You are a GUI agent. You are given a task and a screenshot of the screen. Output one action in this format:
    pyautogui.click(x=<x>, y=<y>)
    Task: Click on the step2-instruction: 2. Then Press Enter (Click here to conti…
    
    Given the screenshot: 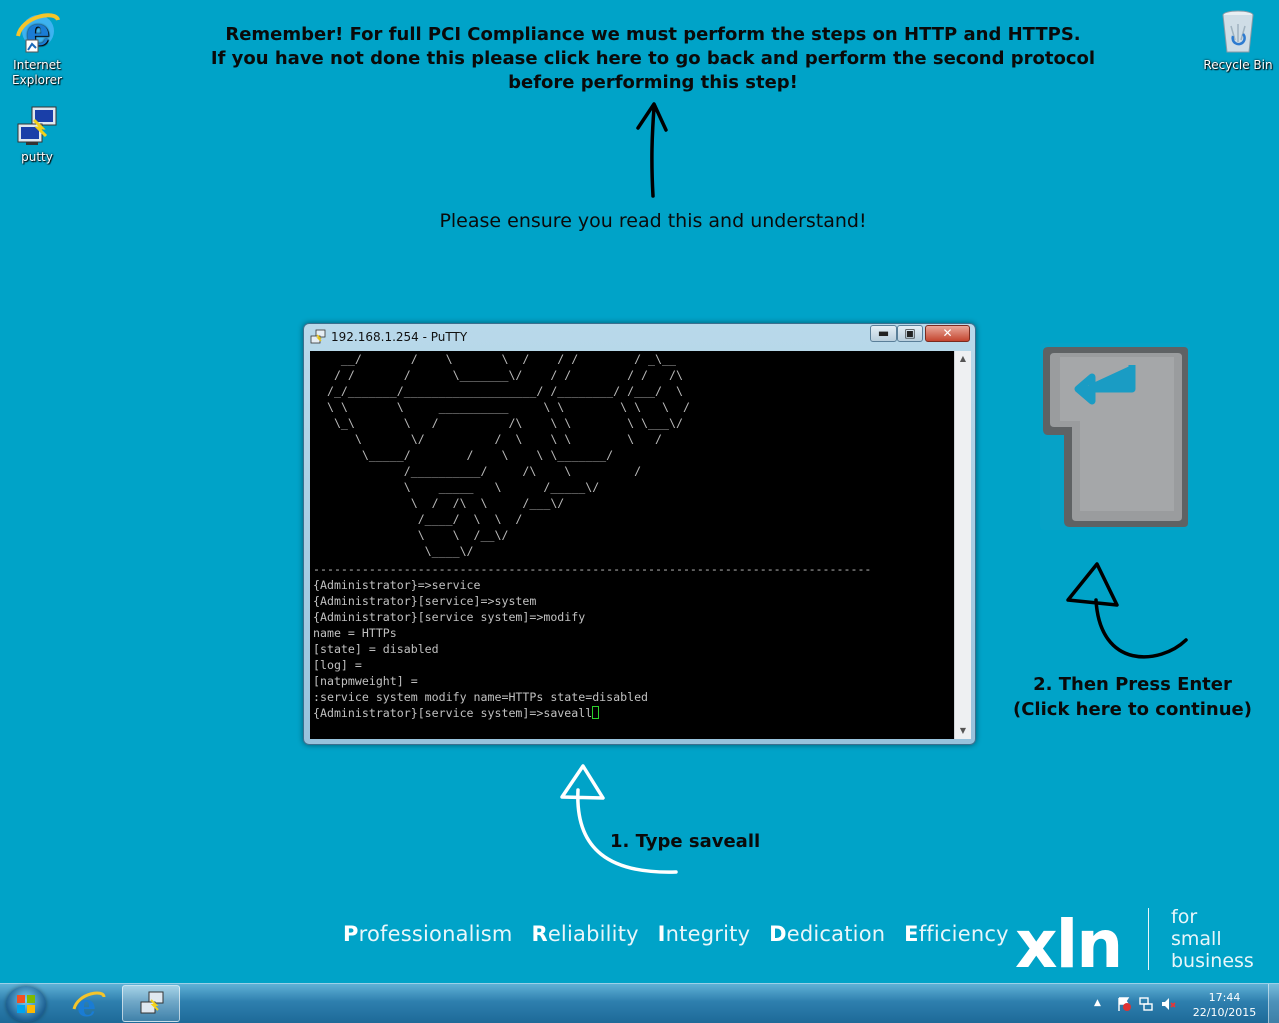 What is the action you would take?
    pyautogui.click(x=1132, y=697)
    